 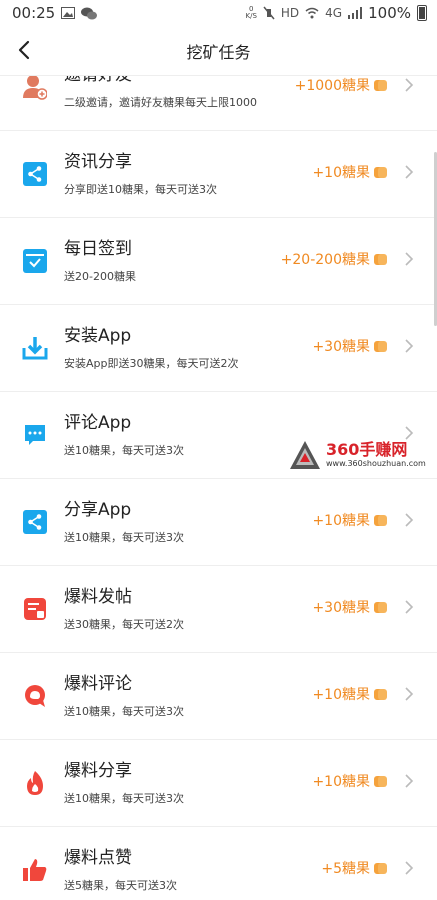 What do you see at coordinates (218, 348) in the screenshot?
I see `task-row-install-app: 安装App 安装App即送30糖果，每天可送2次 +30糖果` at bounding box center [218, 348].